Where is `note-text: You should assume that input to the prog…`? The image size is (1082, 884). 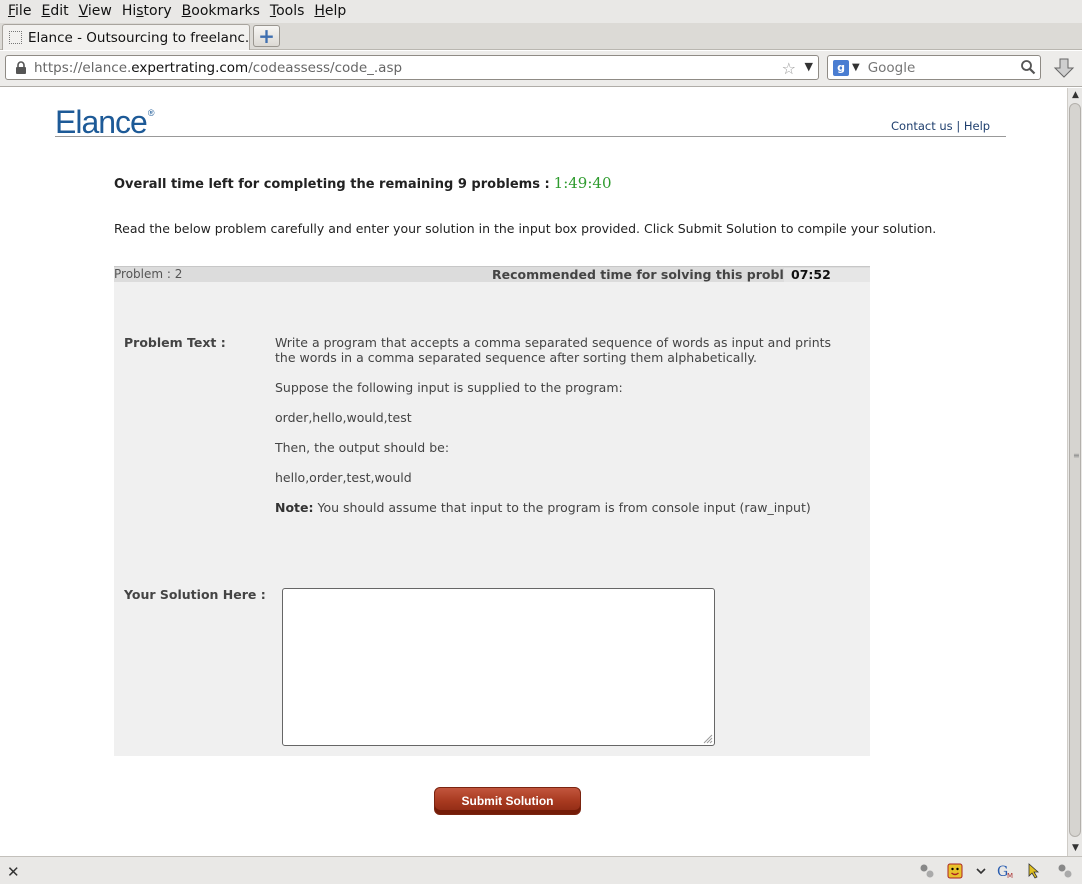 note-text: You should assume that input to the prog… is located at coordinates (562, 507).